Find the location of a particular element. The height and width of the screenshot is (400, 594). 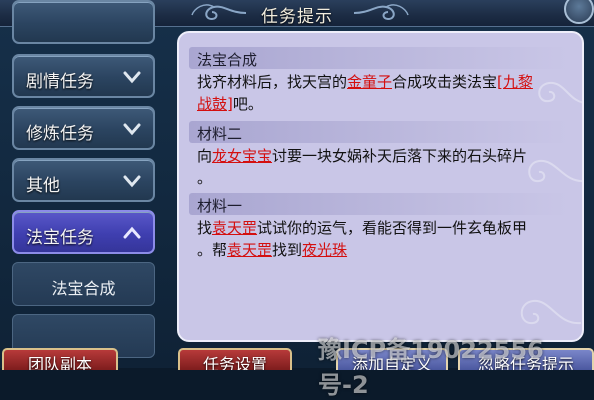

text-segment: 向 is located at coordinates (205, 156).